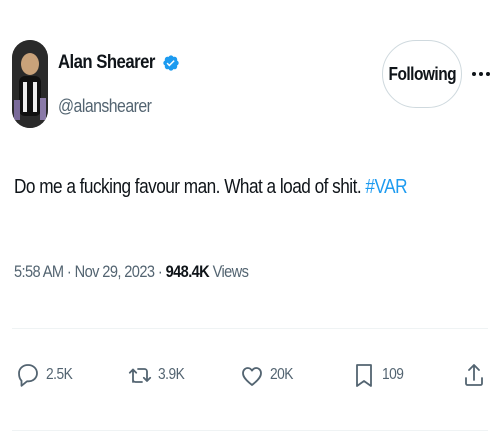 The image size is (500, 440). I want to click on reply-button: 2.5K, so click(46, 375).